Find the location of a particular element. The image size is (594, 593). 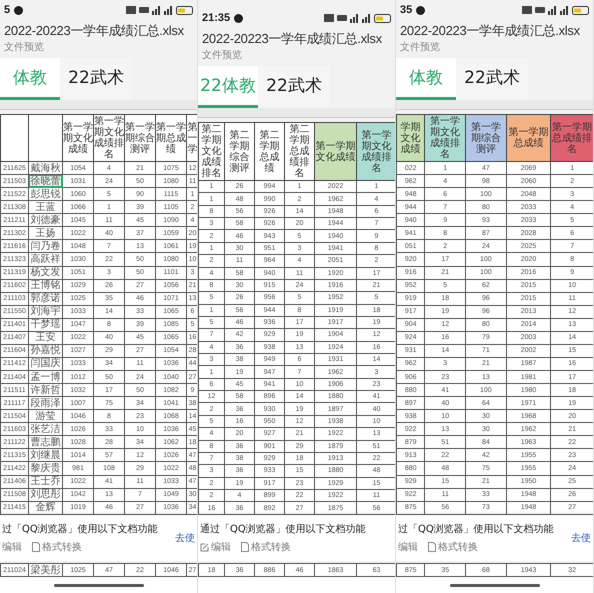

table-cell: 戴海秋 is located at coordinates (45, 168).